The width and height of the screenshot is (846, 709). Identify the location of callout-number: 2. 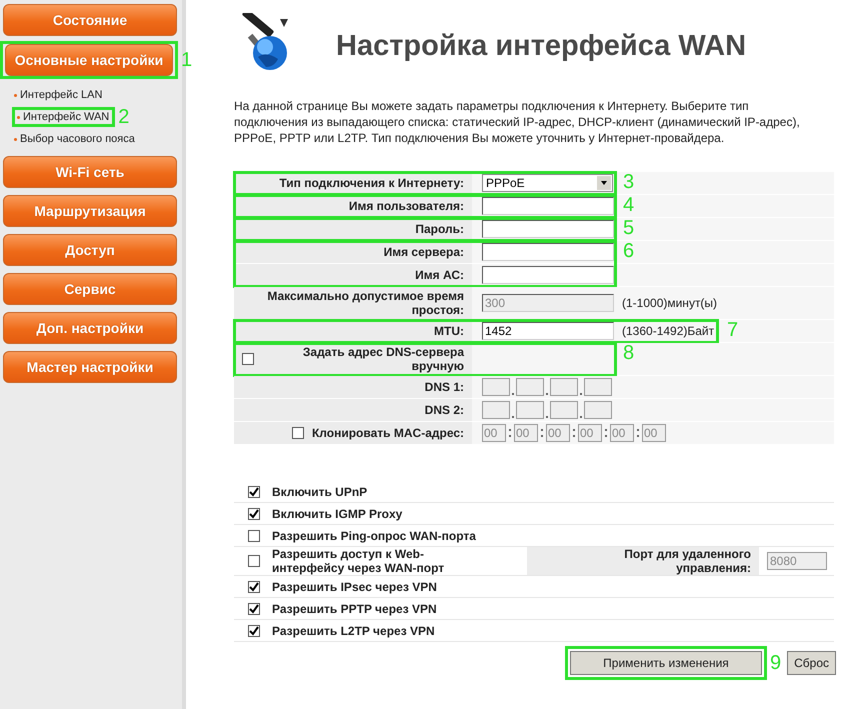
(124, 117).